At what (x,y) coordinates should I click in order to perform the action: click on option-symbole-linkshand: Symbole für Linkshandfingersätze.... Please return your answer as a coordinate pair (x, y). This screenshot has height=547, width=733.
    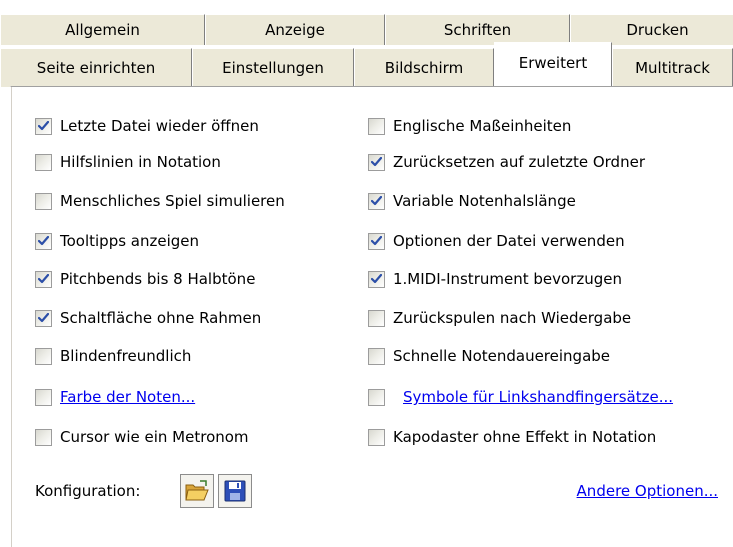
    Looking at the image, I should click on (520, 397).